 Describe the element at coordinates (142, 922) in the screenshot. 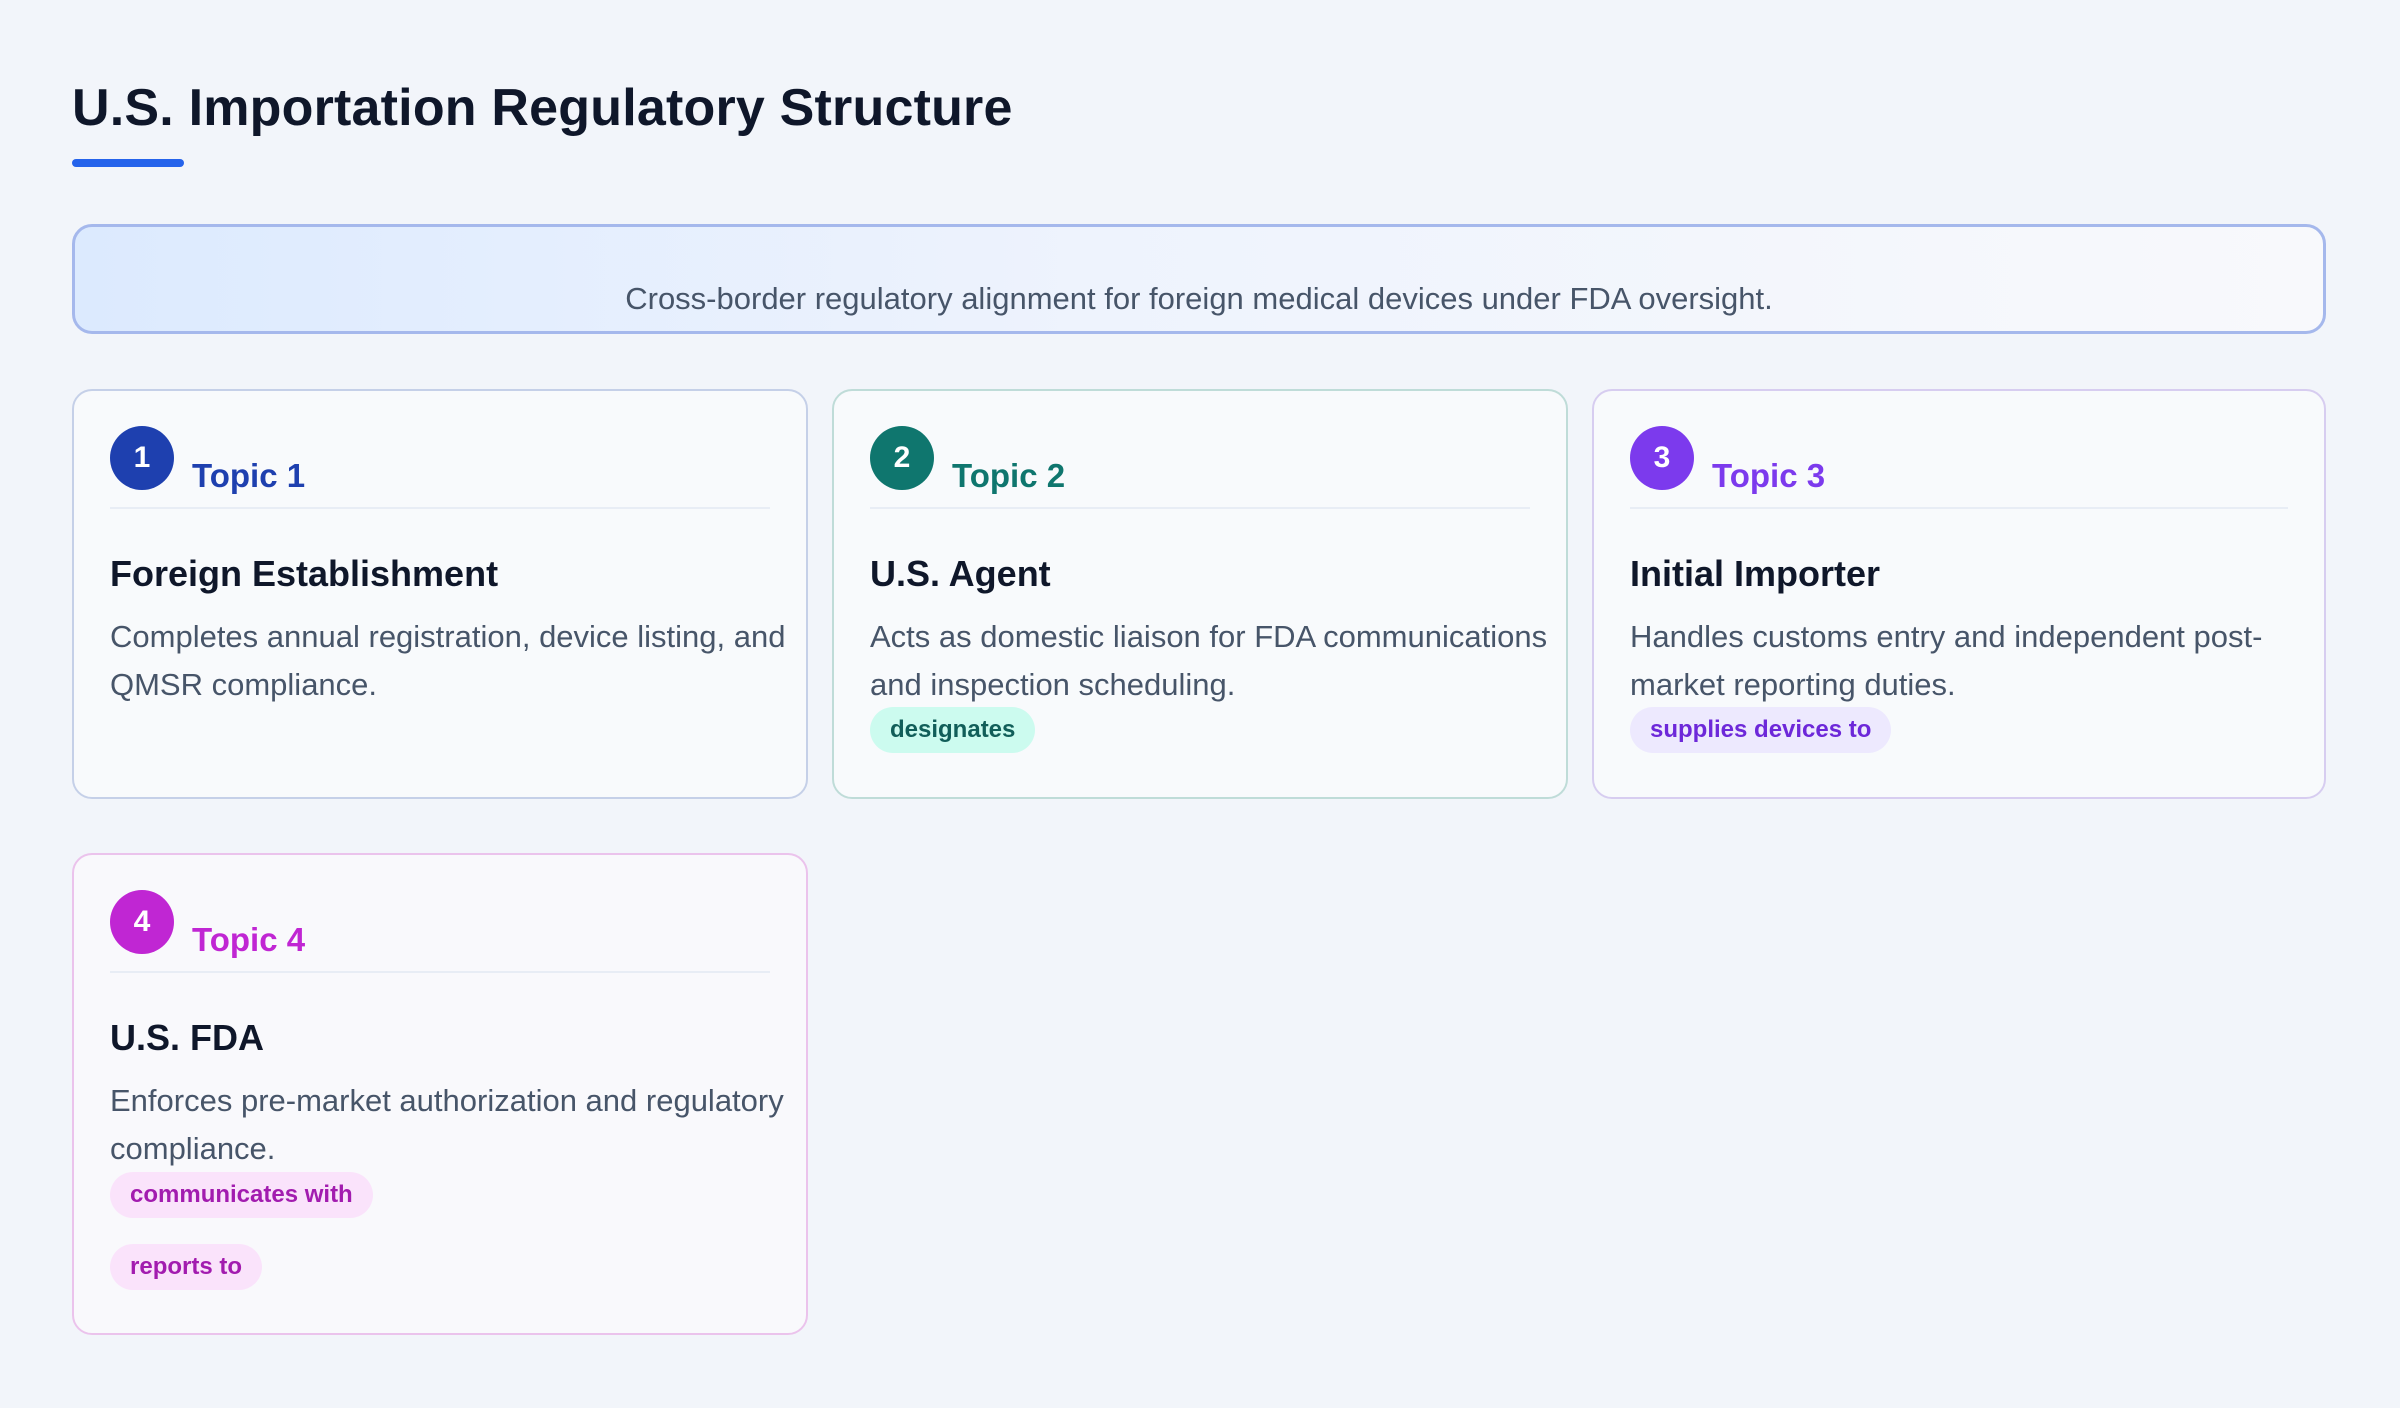

I see `topic-number-badge: 4` at that location.